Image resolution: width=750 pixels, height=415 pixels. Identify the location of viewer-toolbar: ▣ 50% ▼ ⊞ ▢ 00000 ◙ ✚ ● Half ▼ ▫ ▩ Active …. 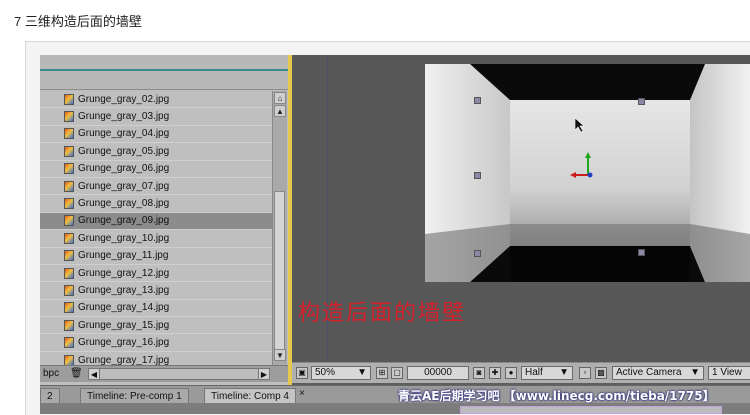
(521, 372).